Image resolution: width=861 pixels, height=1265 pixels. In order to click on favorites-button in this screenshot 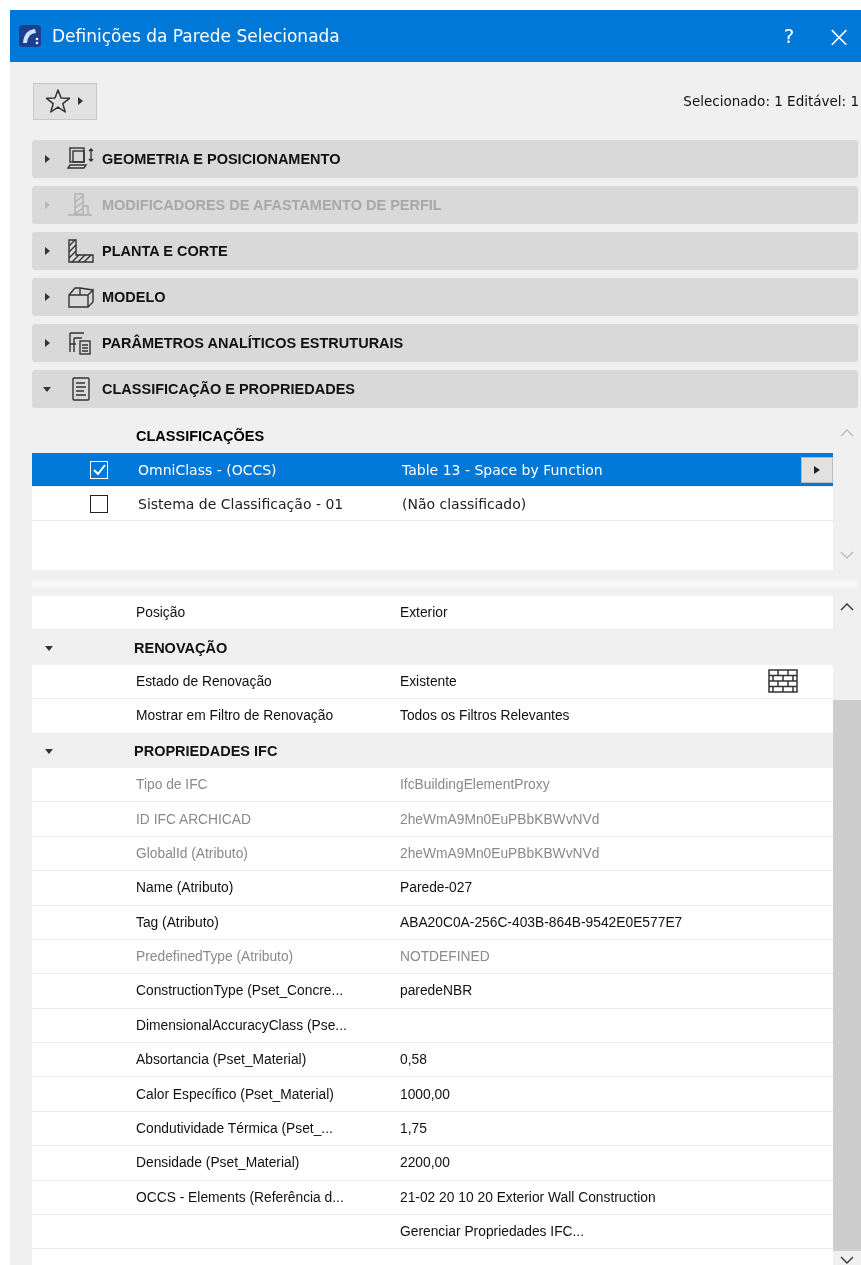, I will do `click(65, 101)`.